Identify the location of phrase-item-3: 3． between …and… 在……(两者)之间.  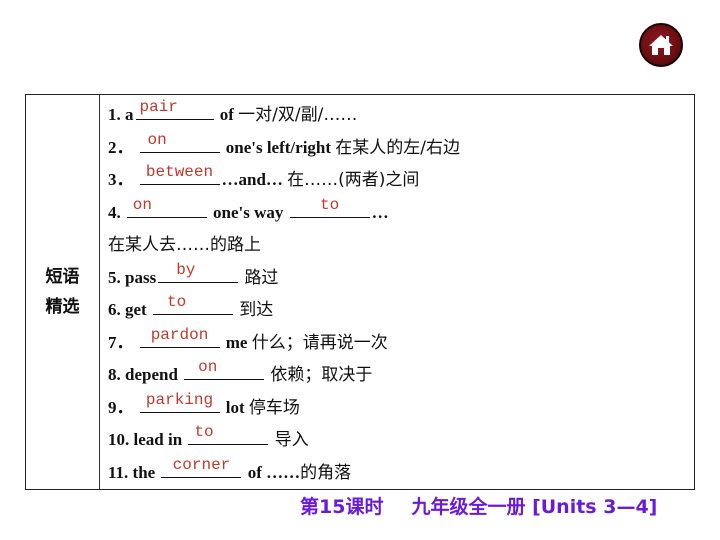
(264, 176).